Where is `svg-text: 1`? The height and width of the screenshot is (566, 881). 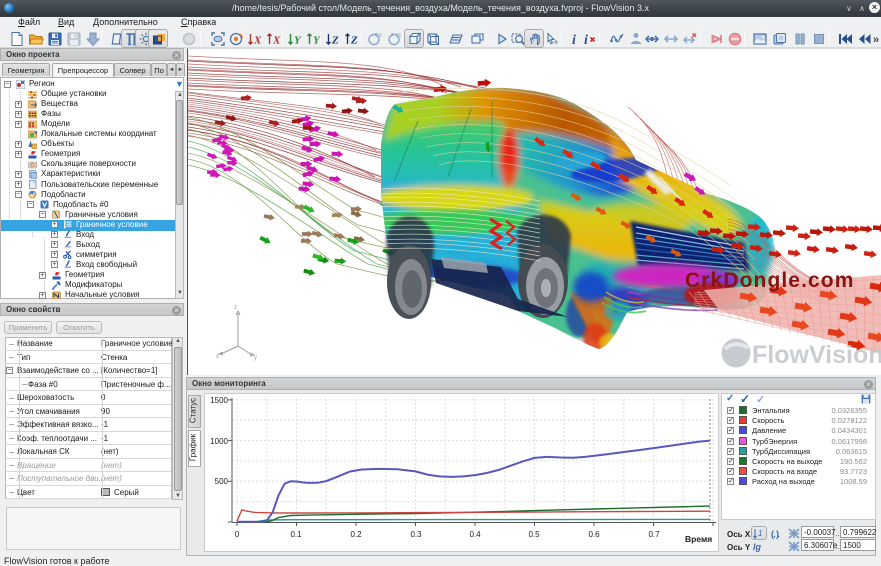
svg-text: 1 is located at coordinates (760, 533).